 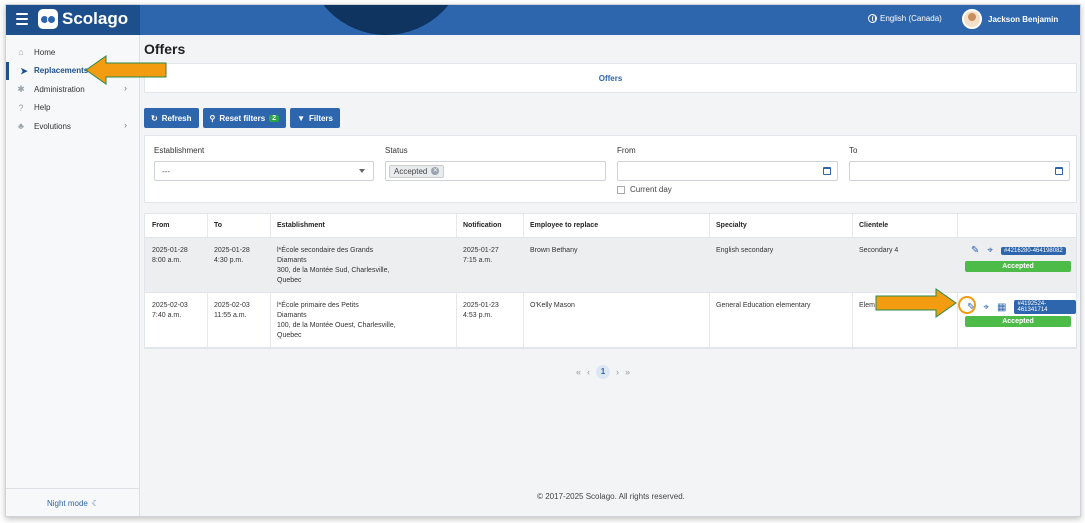 What do you see at coordinates (301, 225) in the screenshot?
I see `column-header-establishment: Establishment` at bounding box center [301, 225].